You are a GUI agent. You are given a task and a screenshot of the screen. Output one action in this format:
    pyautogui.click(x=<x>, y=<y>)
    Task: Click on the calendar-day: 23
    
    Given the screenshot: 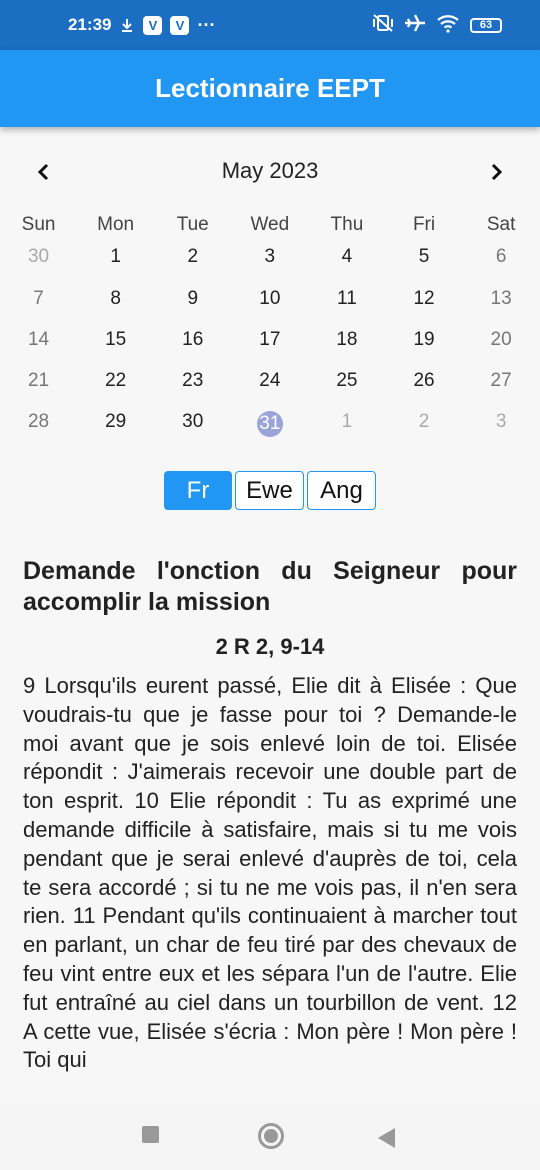 What is the action you would take?
    pyautogui.click(x=192, y=381)
    